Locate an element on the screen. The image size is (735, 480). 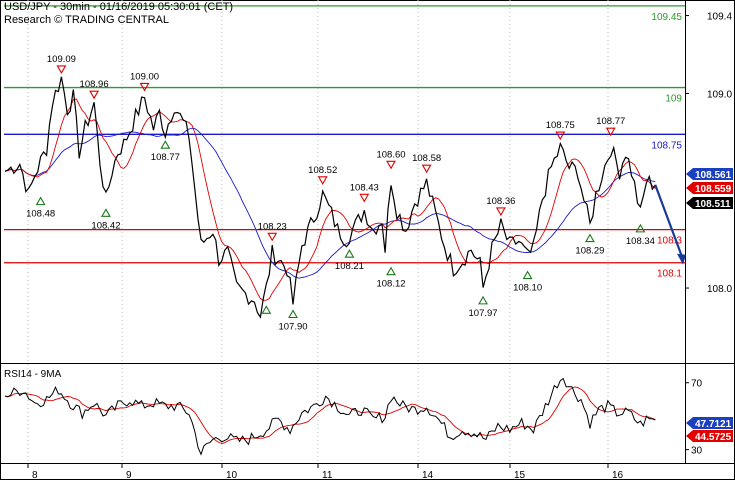
price-badge-label: 108.559 is located at coordinates (713, 189).